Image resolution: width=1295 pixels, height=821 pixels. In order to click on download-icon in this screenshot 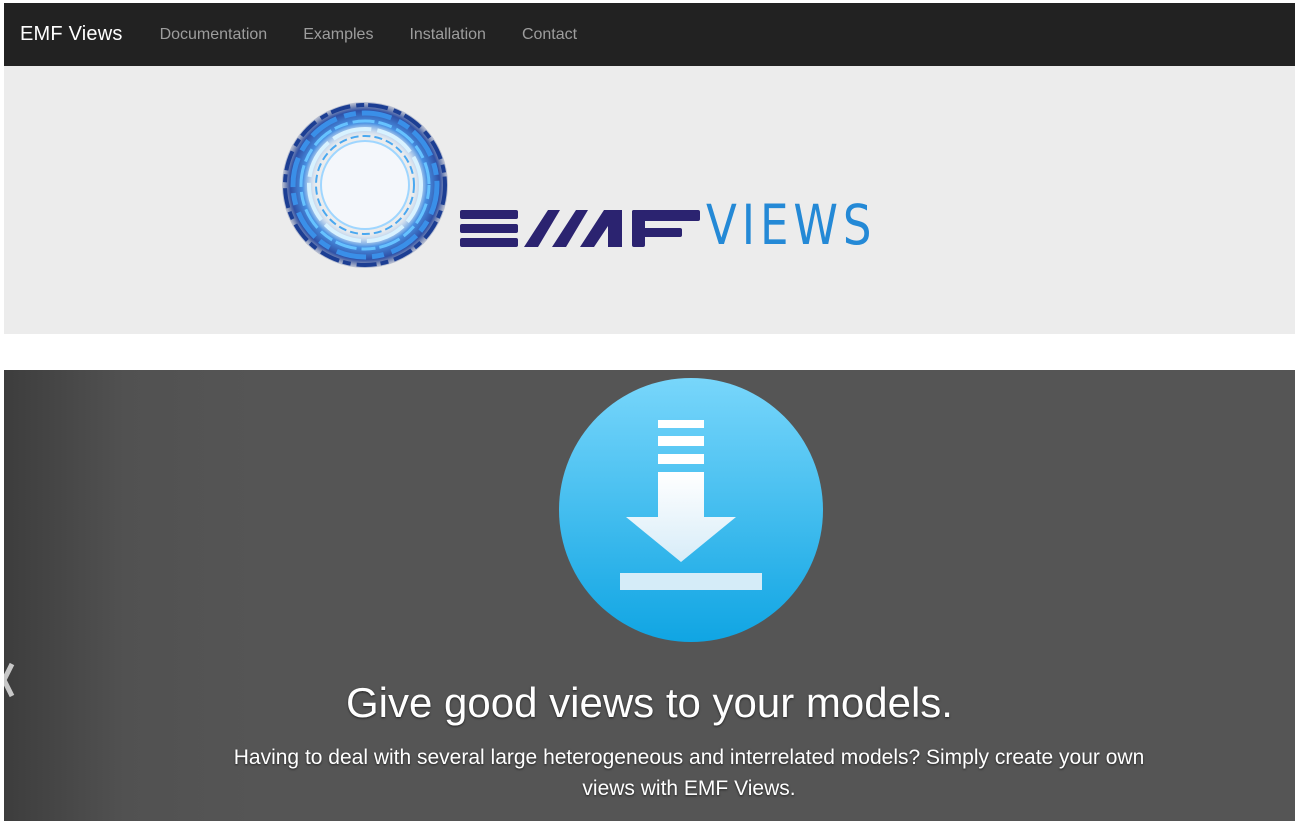, I will do `click(691, 510)`.